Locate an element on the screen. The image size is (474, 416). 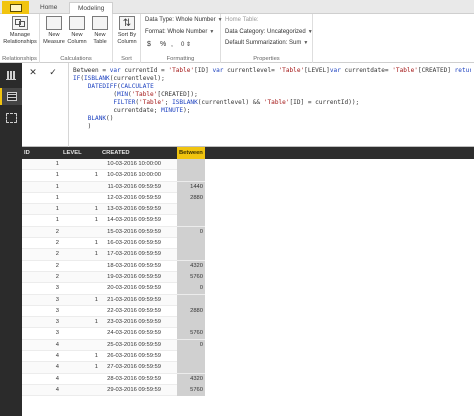
table-row: 1 11-03-2016 09:59:59 1440 is located at coordinates (113, 187).